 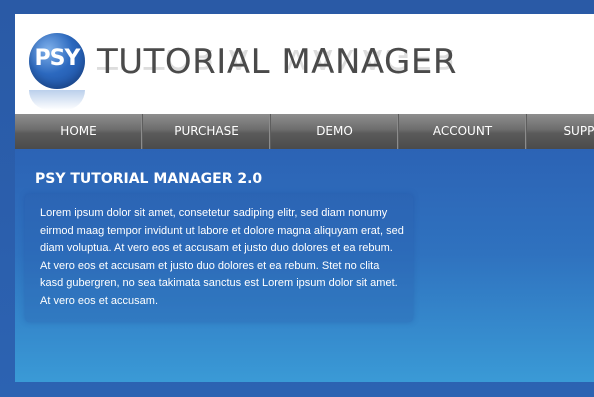 What do you see at coordinates (207, 131) in the screenshot?
I see `nav-purchase: PURCHASE` at bounding box center [207, 131].